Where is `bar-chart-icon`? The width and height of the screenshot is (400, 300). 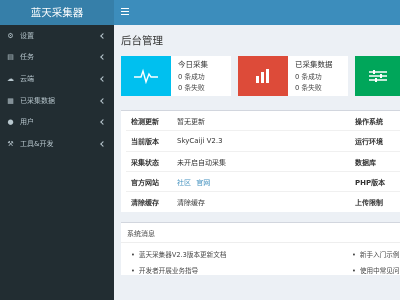
bar-chart-icon is located at coordinates (263, 76).